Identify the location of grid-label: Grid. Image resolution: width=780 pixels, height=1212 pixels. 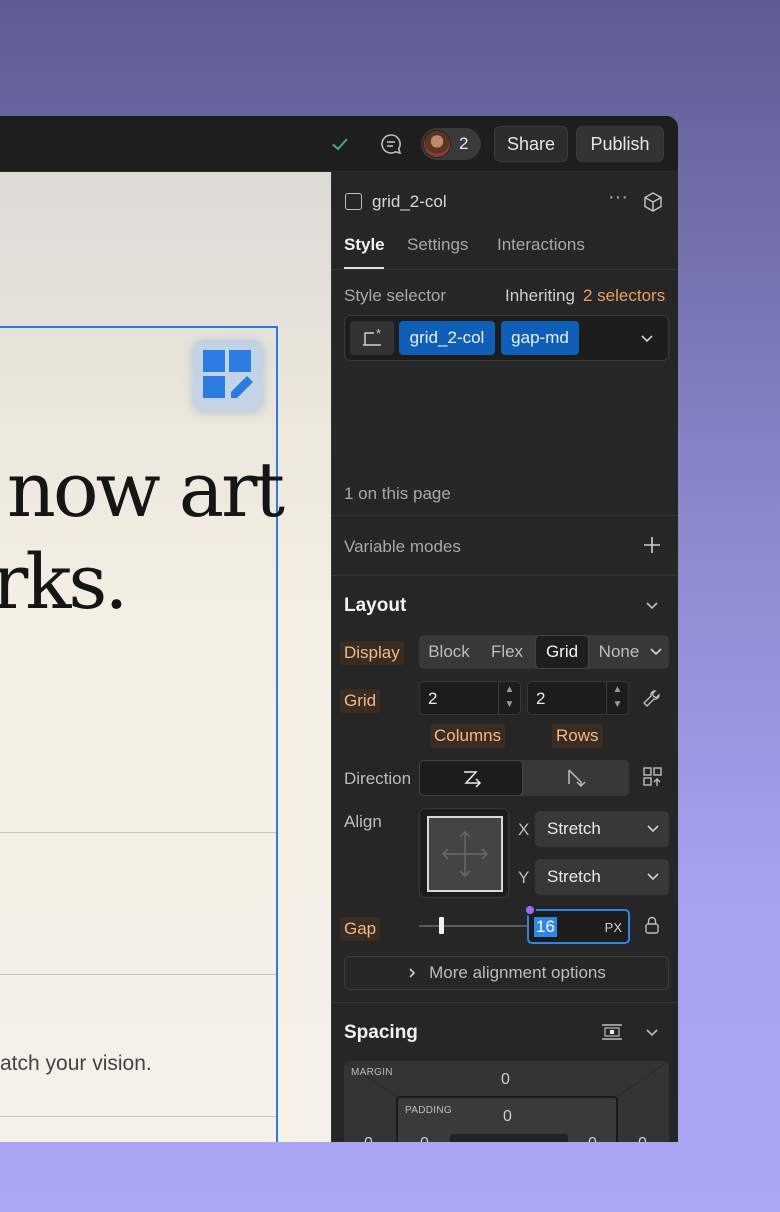
(360, 701).